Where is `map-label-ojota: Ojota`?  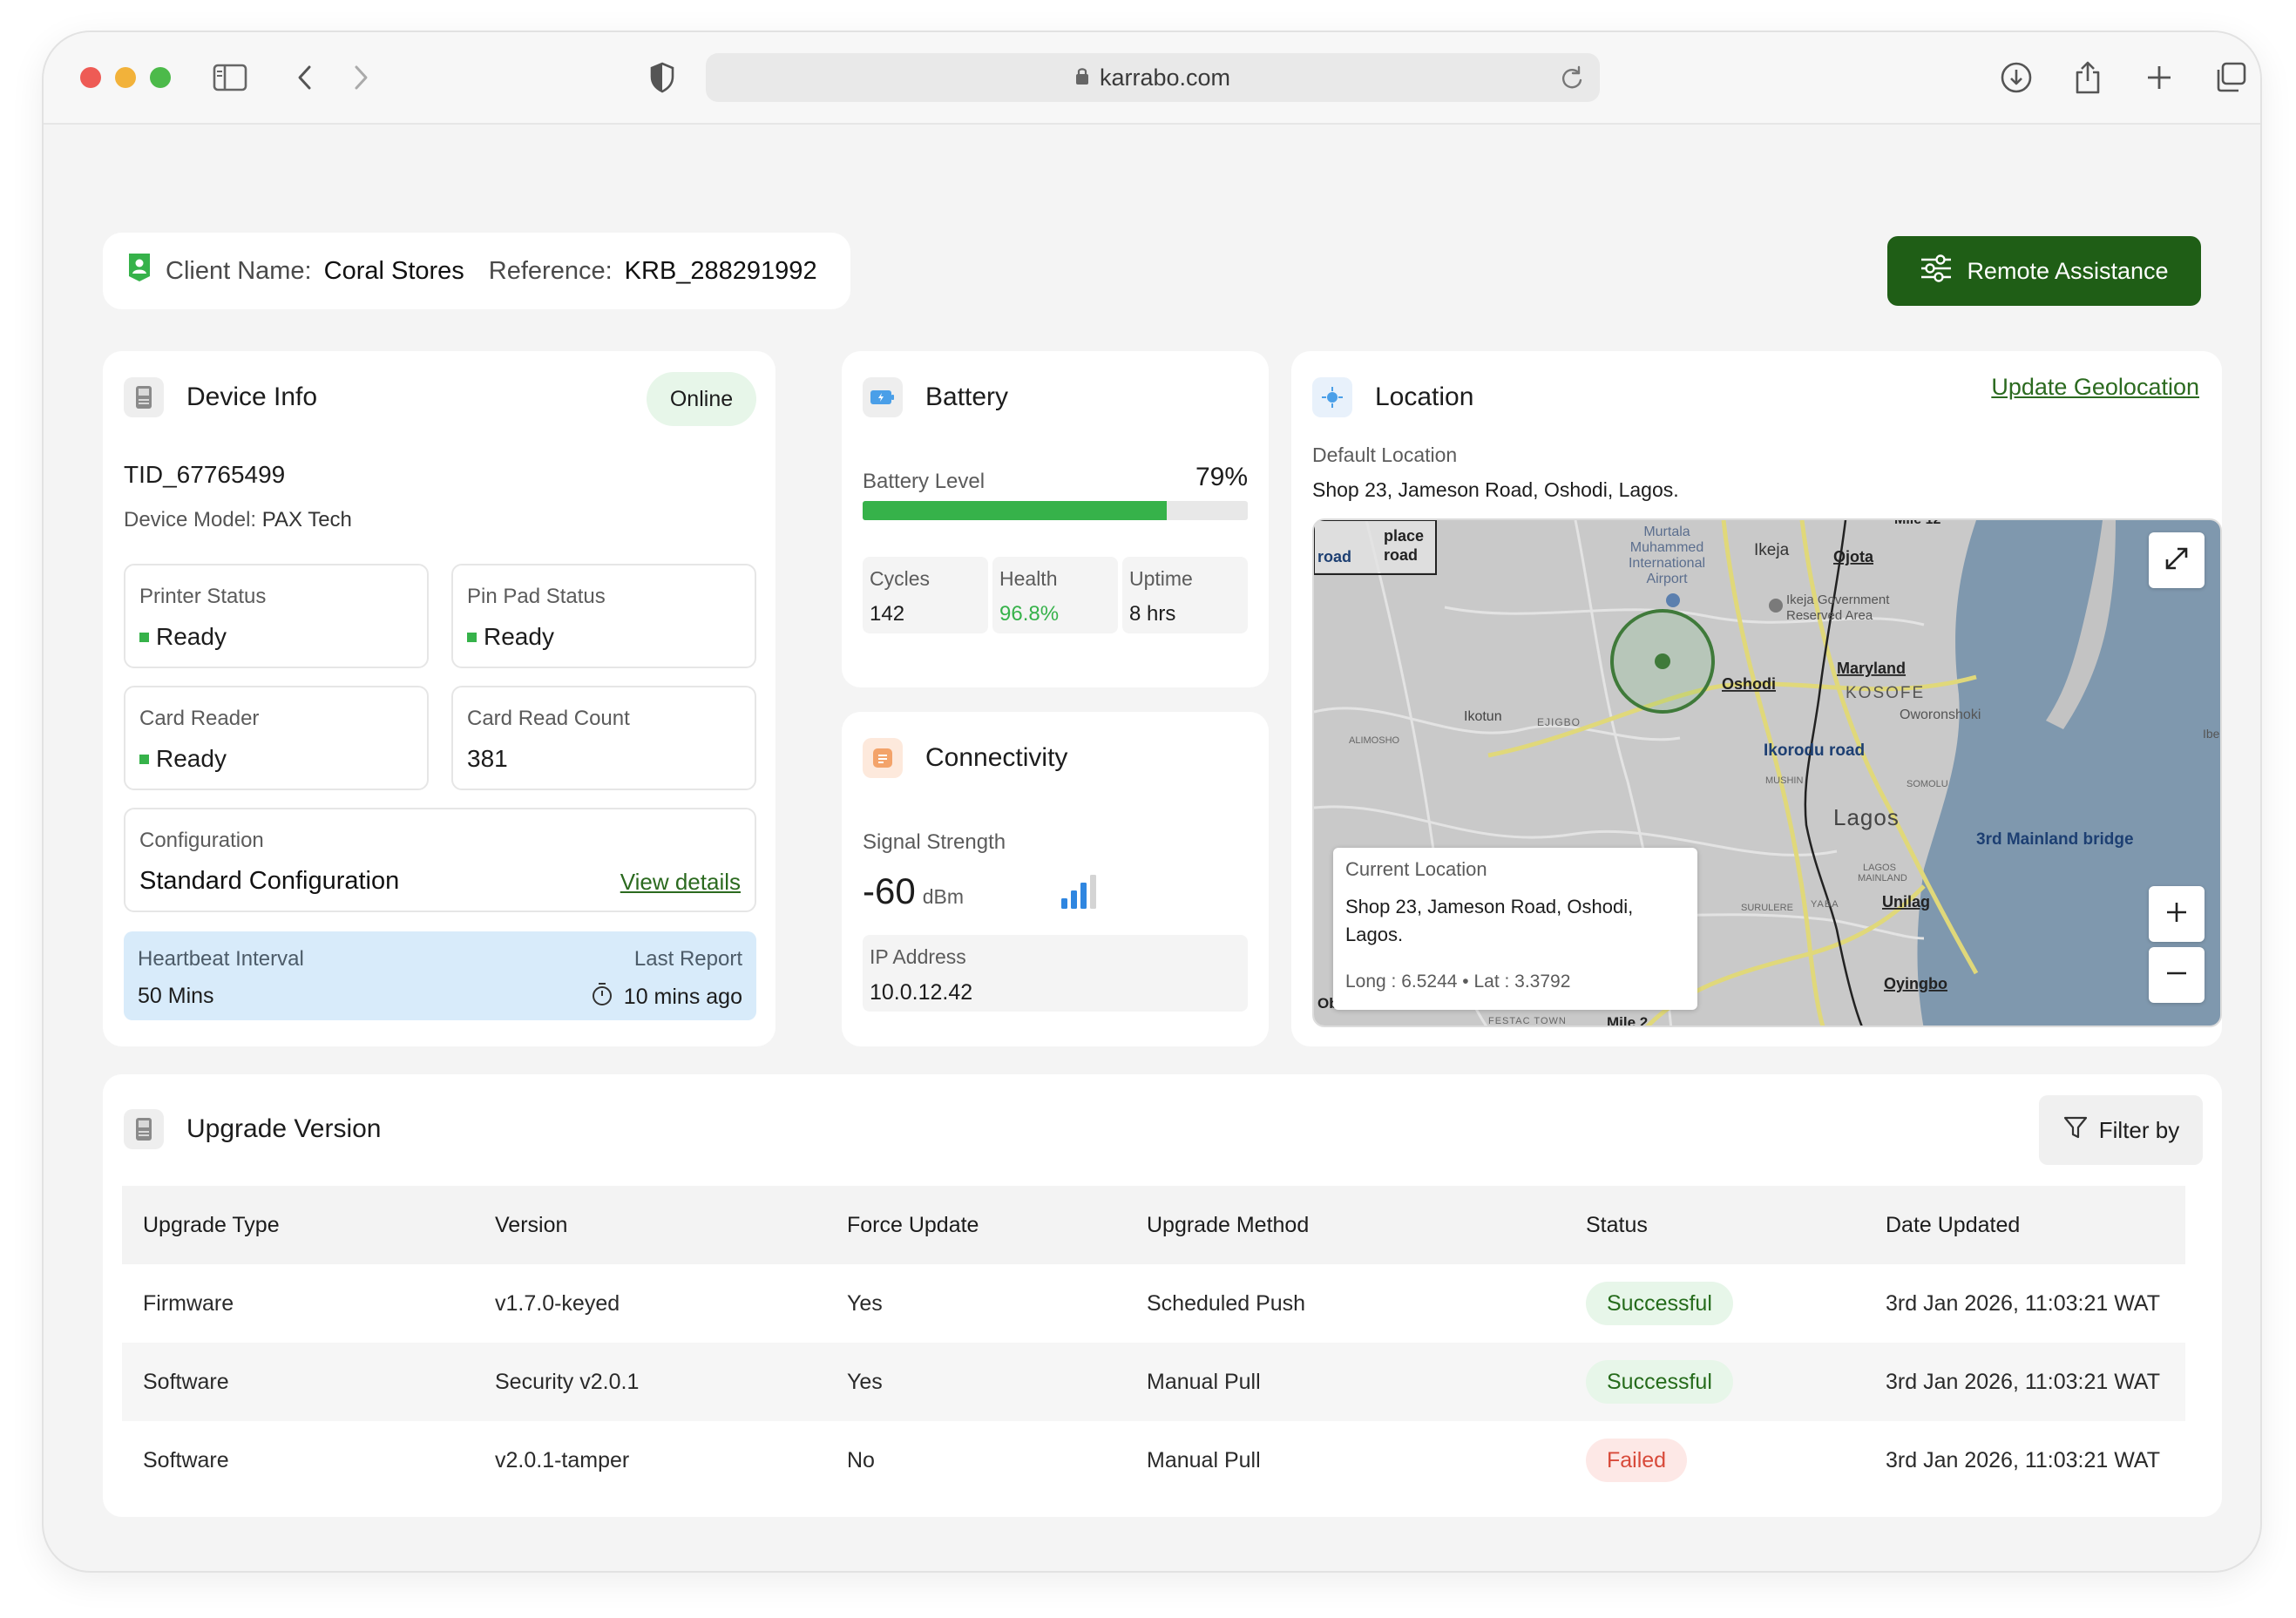
map-label-ojota: Ojota is located at coordinates (1853, 557).